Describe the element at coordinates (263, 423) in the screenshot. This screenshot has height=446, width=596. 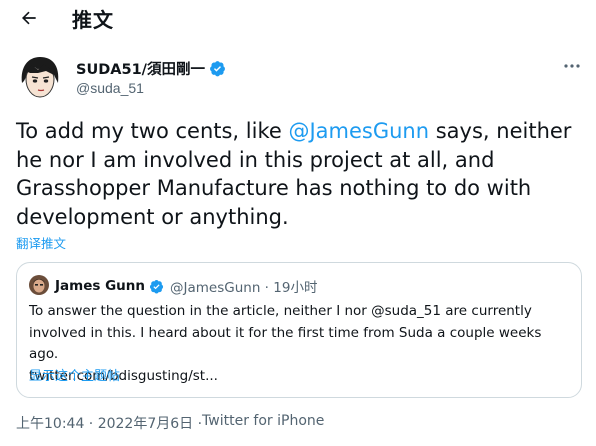
I see `tweet-source: Twitter for iPhone` at that location.